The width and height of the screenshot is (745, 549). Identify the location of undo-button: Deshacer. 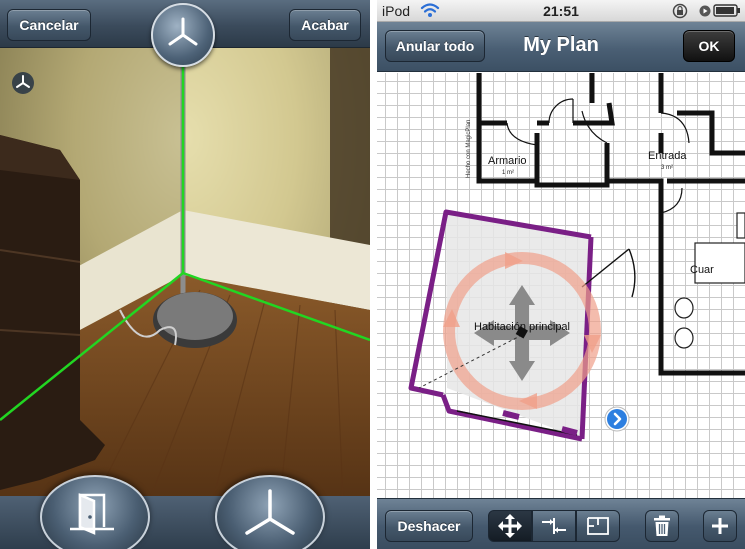
(429, 526).